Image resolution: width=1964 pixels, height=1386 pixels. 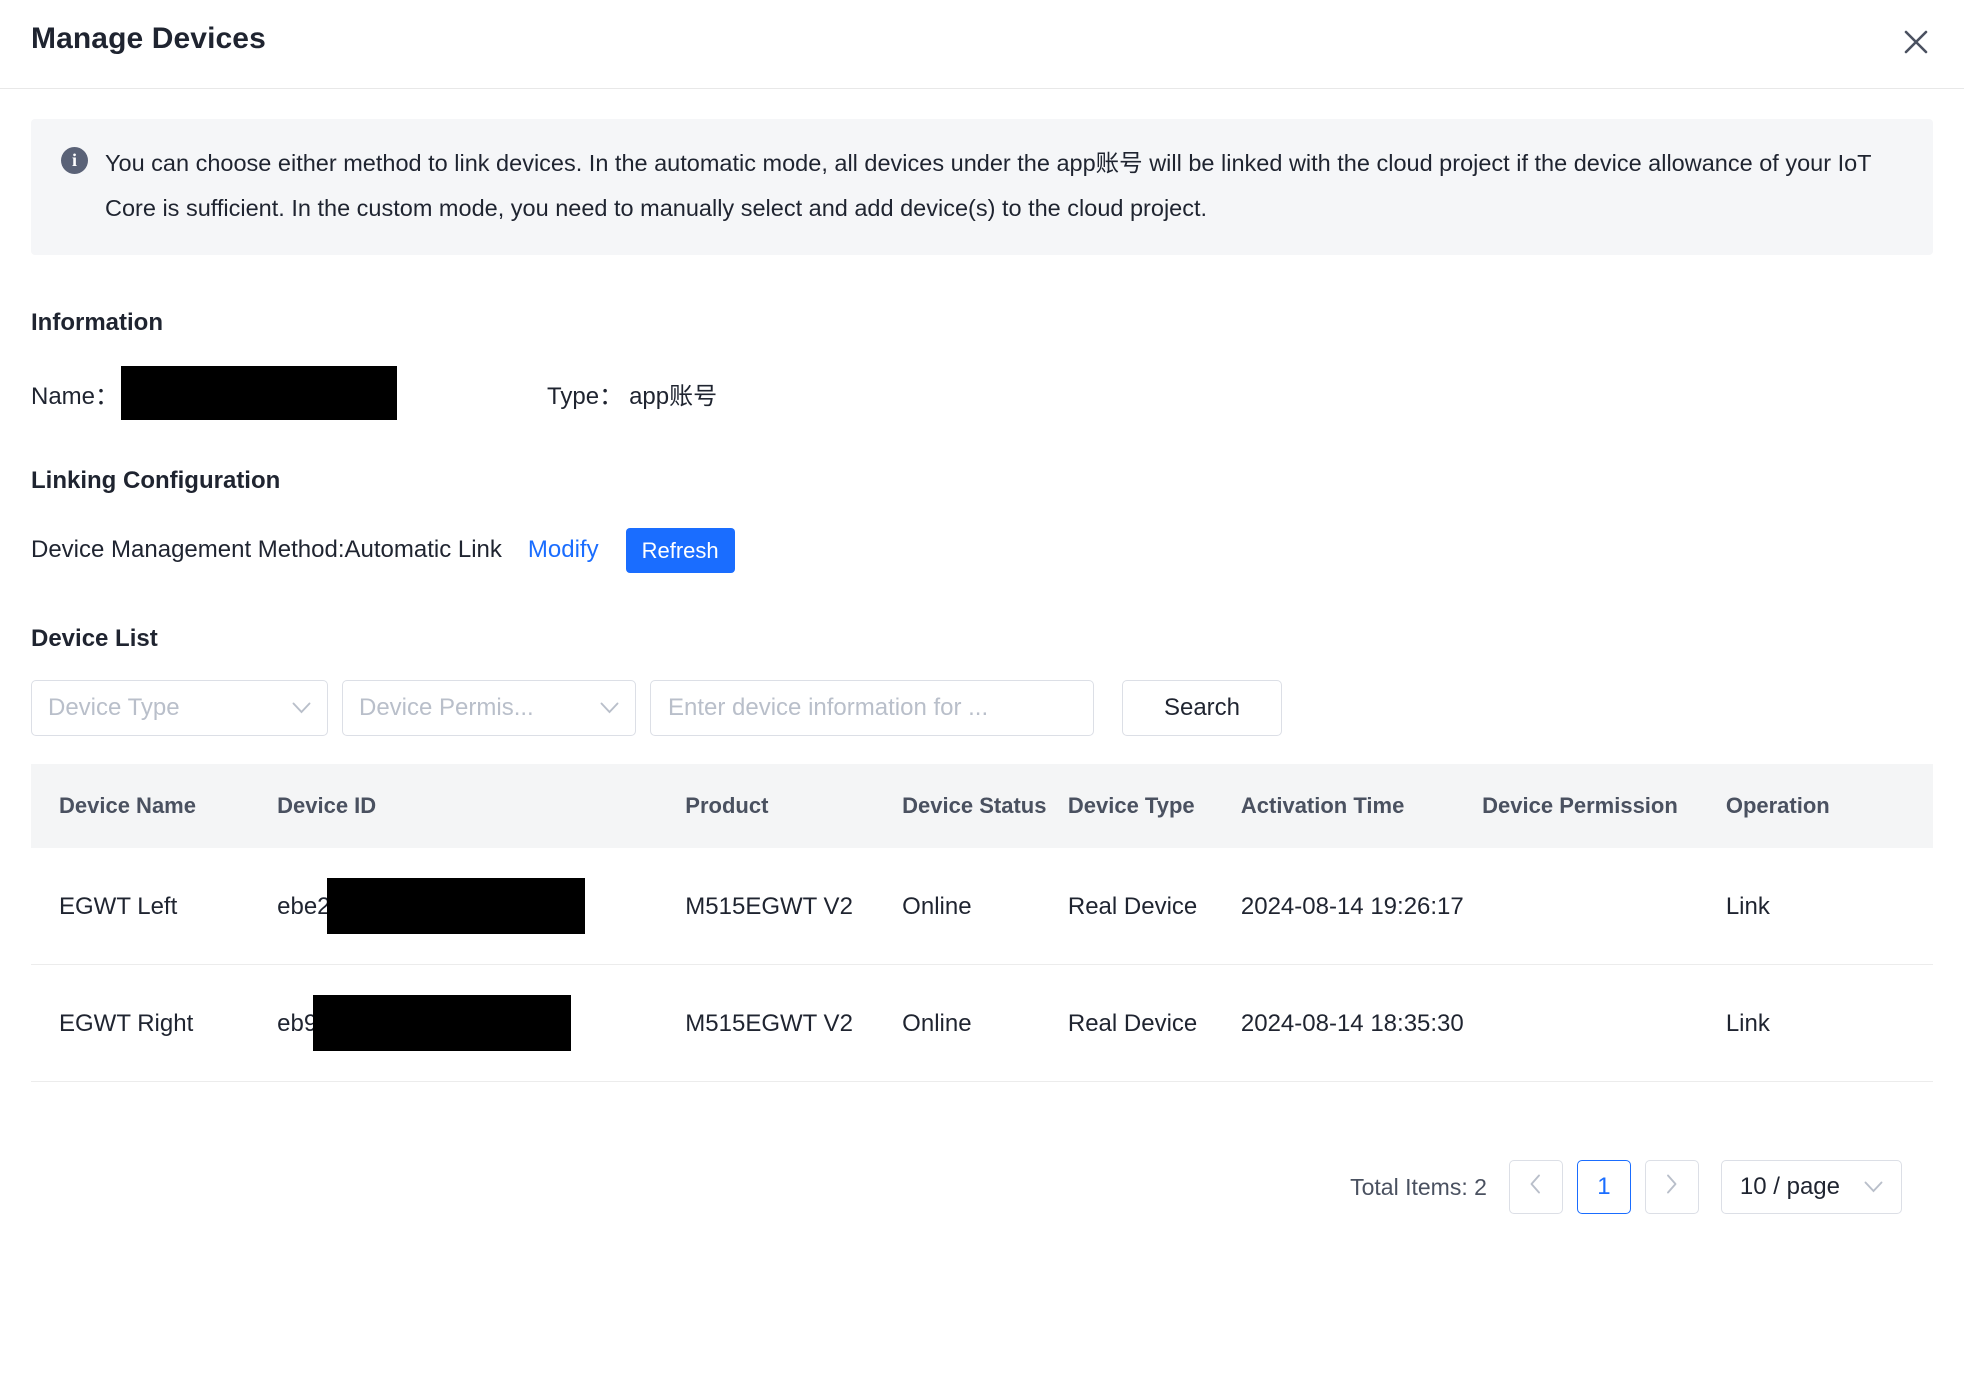 What do you see at coordinates (259, 393) in the screenshot?
I see `name-value-redaction` at bounding box center [259, 393].